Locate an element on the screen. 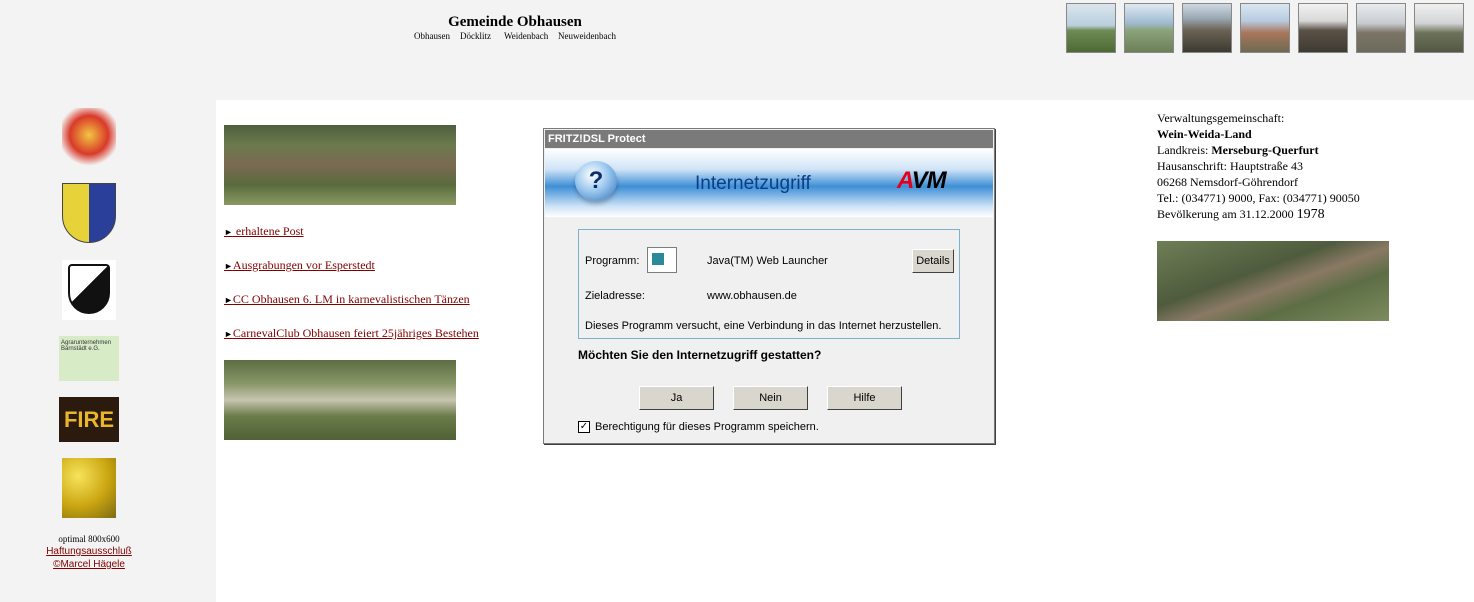 The height and width of the screenshot is (602, 1474). question-icon: ? is located at coordinates (596, 181).